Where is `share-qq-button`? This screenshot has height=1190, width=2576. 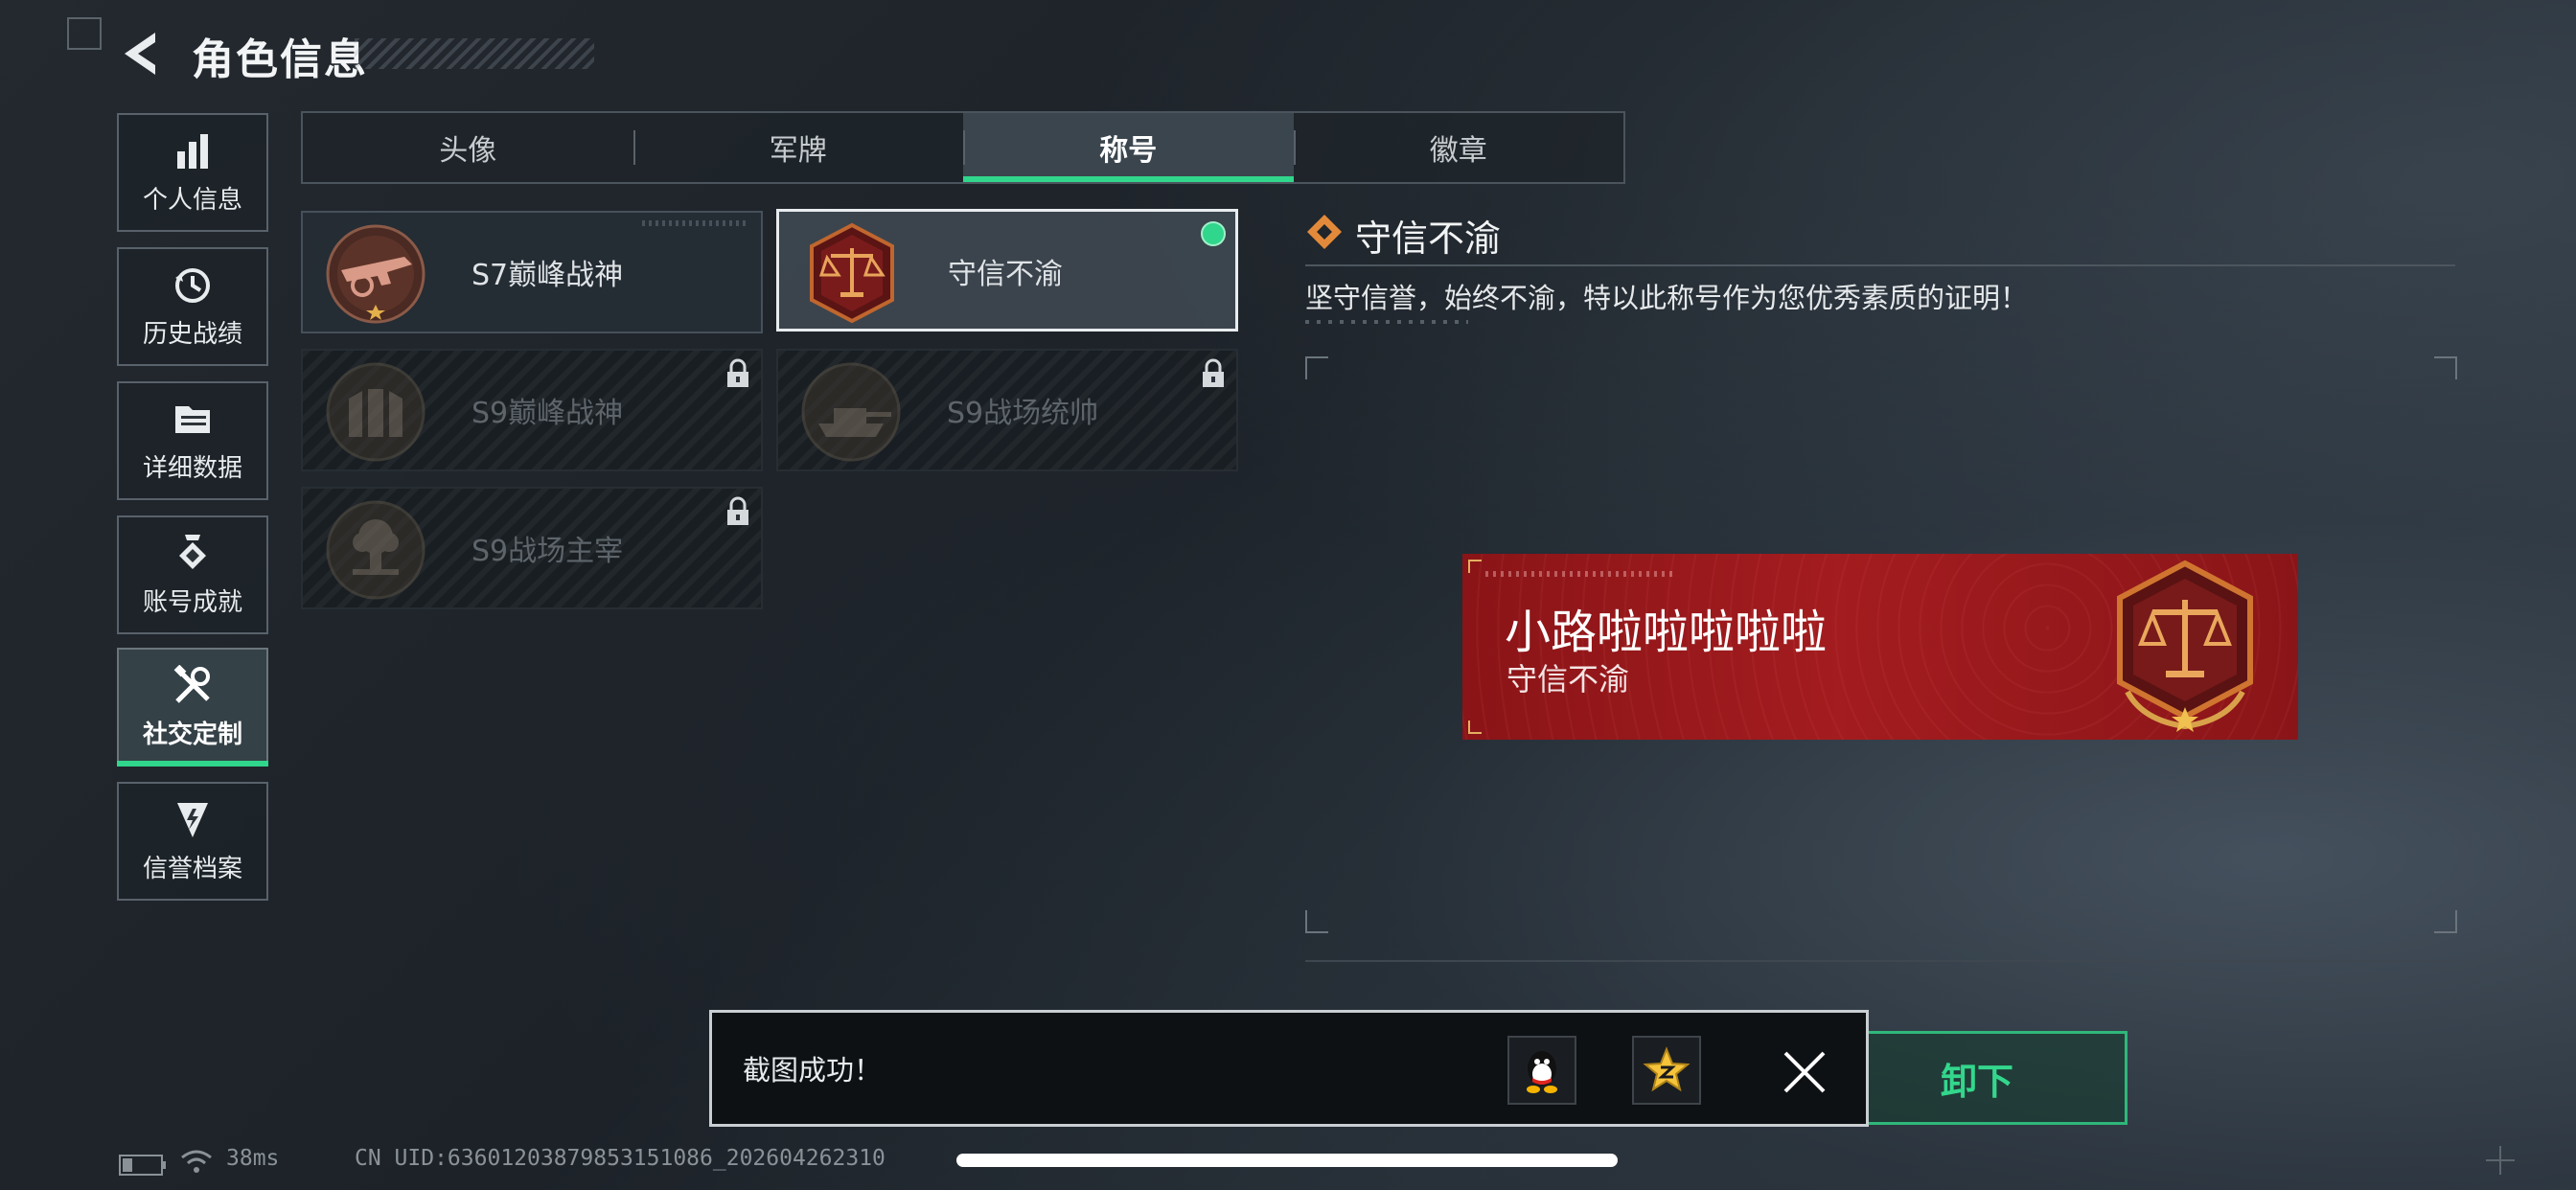
share-qq-button is located at coordinates (1541, 1070).